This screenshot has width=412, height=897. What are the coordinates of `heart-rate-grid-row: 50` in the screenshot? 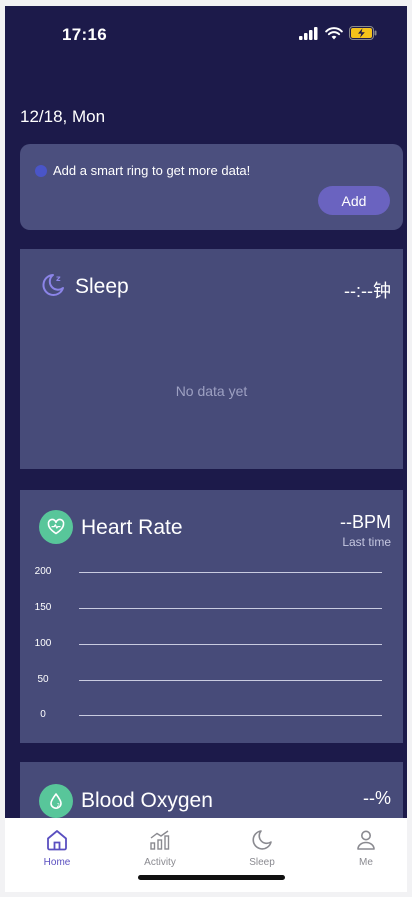 It's located at (211, 681).